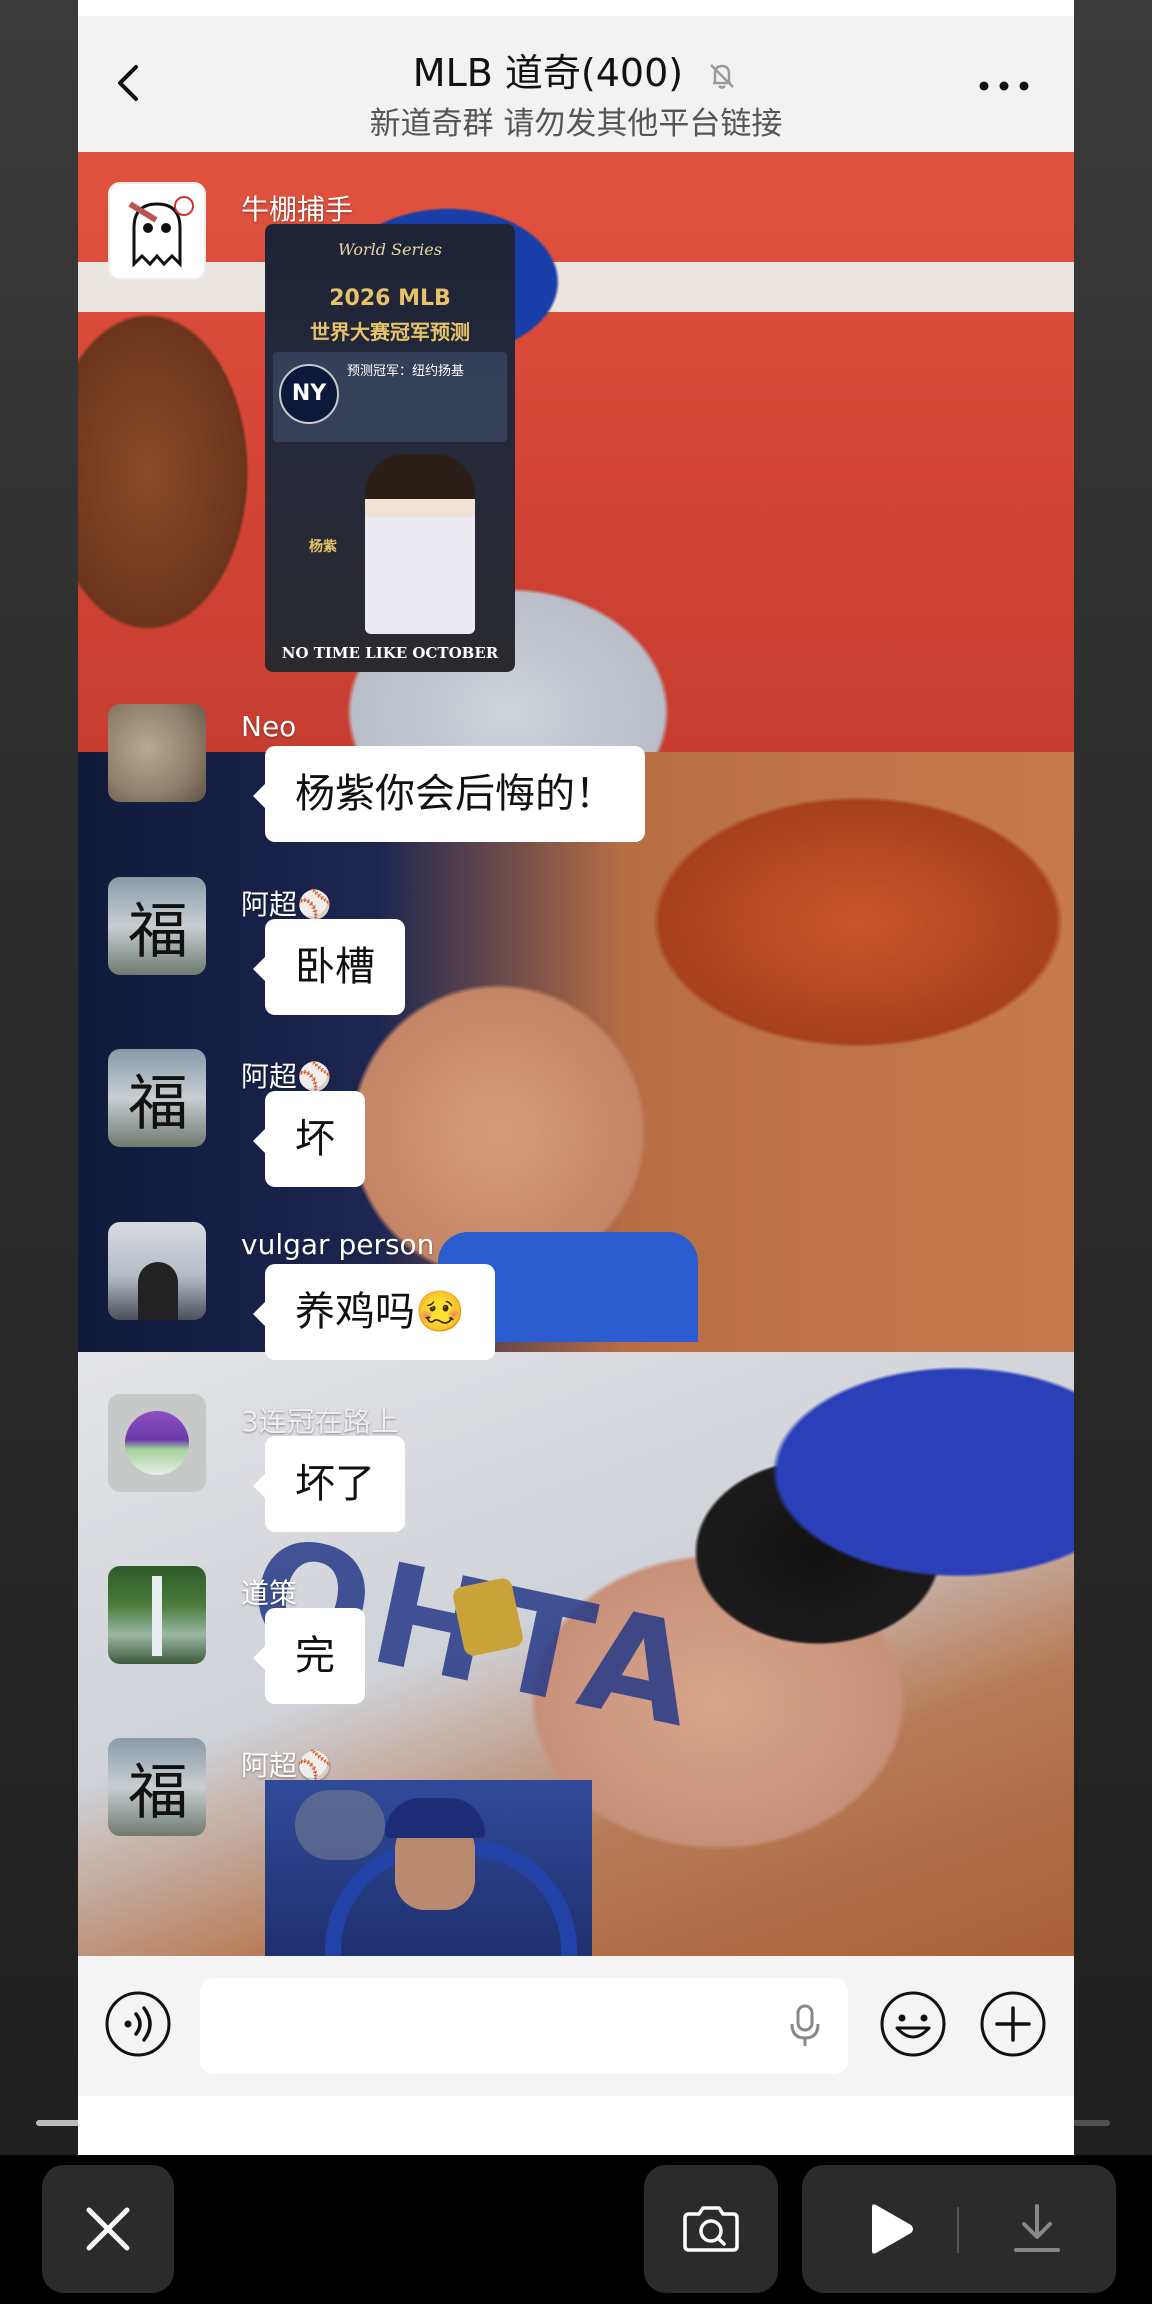  I want to click on message-input, so click(524, 2026).